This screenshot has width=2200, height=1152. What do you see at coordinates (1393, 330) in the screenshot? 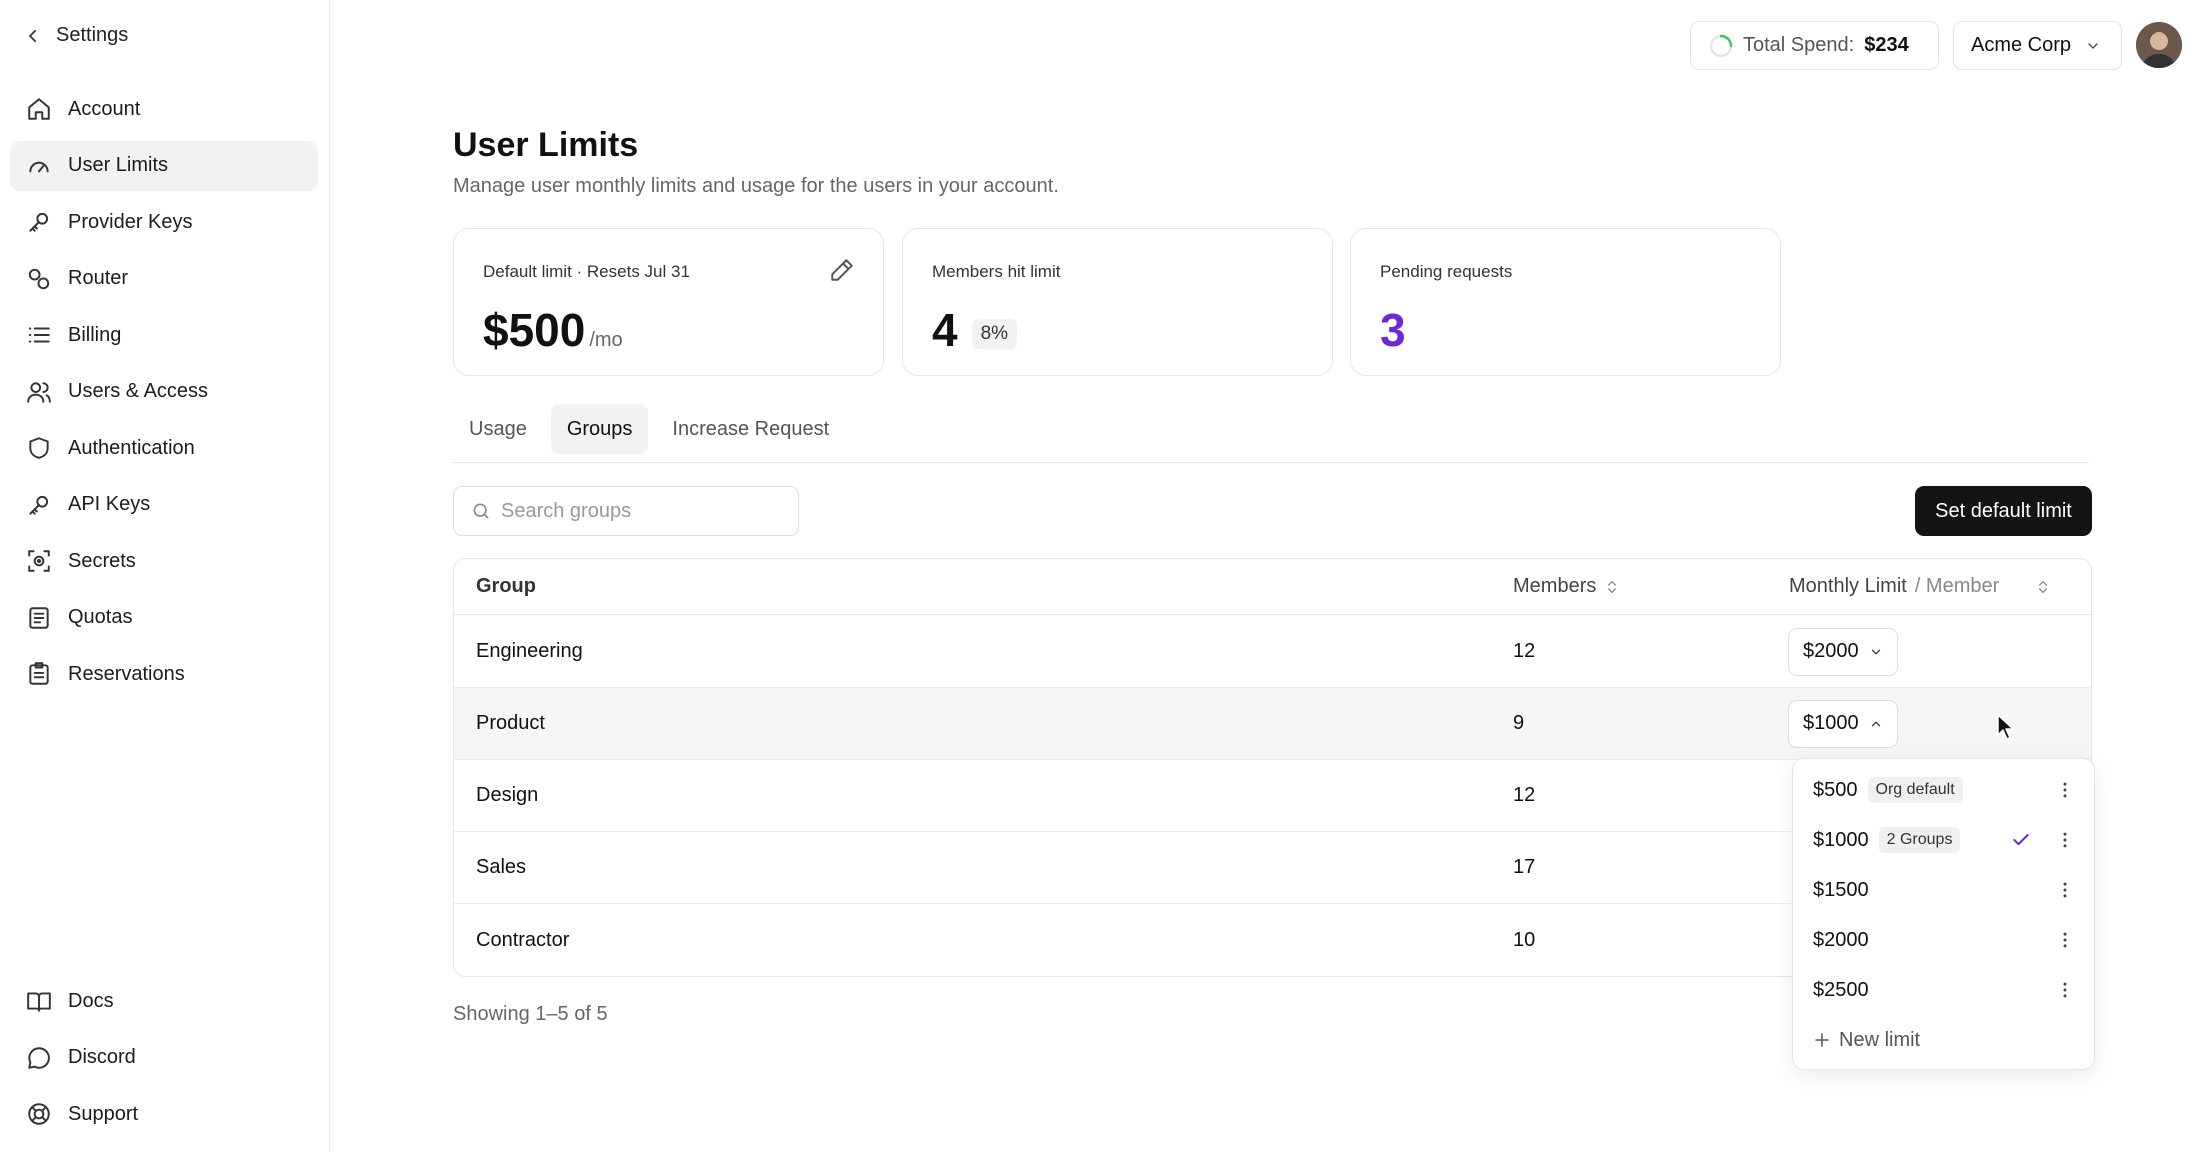
I see `pending-requests-value: 3` at bounding box center [1393, 330].